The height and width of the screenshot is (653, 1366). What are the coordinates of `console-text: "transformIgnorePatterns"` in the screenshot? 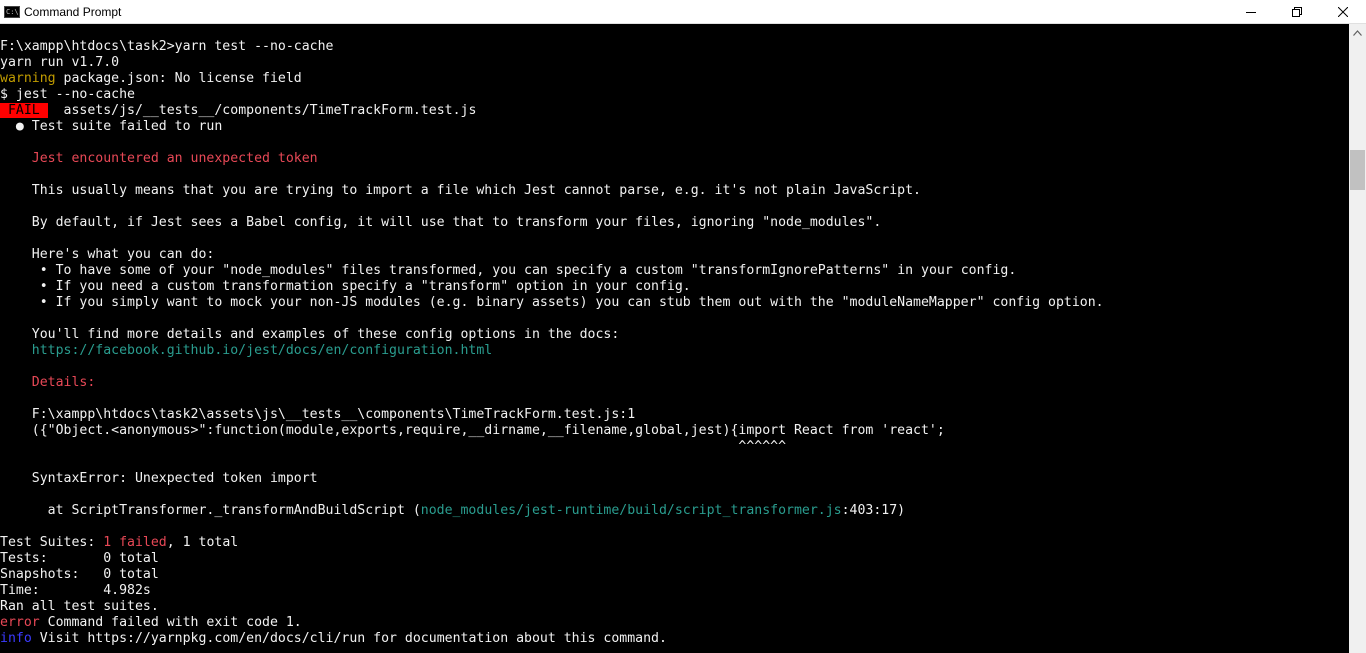 It's located at (790, 270).